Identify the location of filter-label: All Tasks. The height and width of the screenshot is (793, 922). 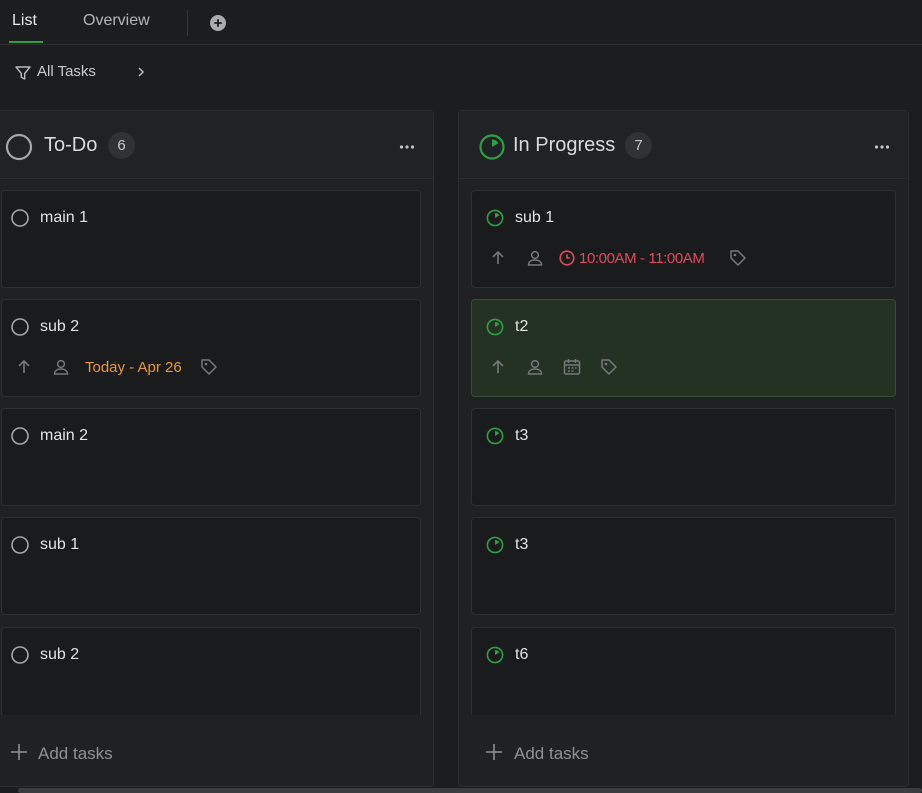
(66, 71).